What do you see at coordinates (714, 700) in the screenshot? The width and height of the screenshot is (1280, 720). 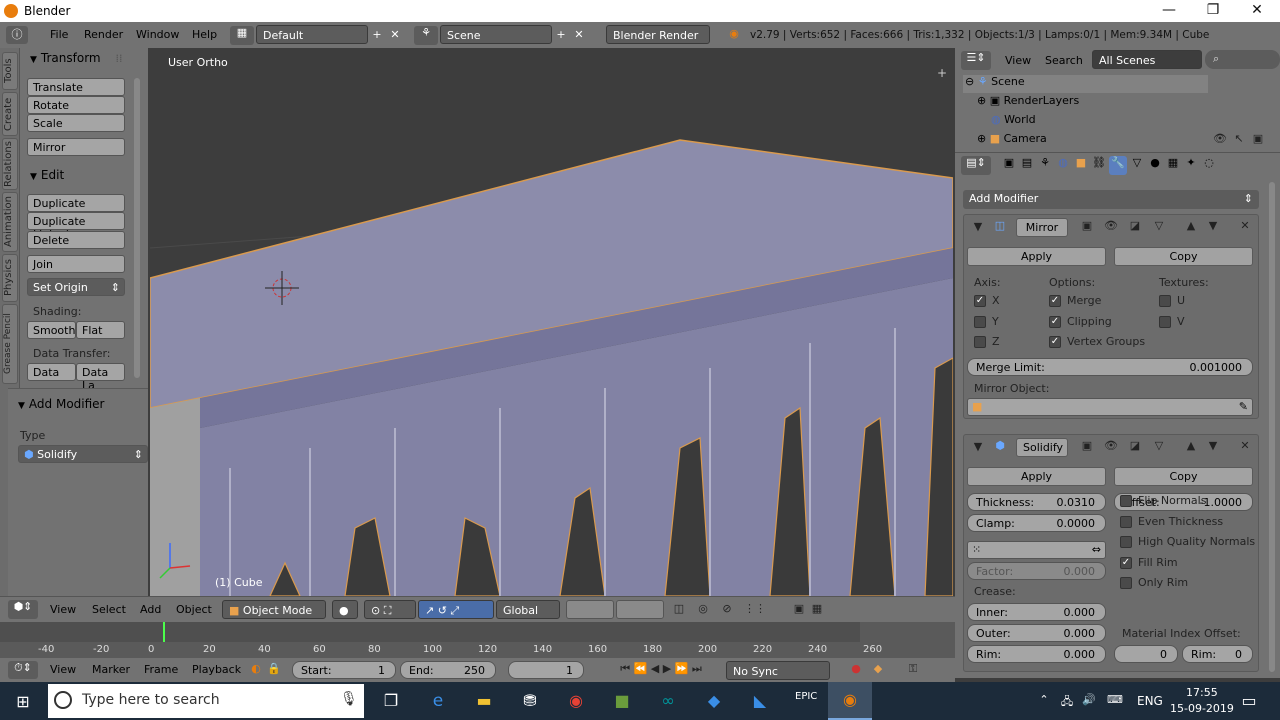 I see `app-icon: ◆` at bounding box center [714, 700].